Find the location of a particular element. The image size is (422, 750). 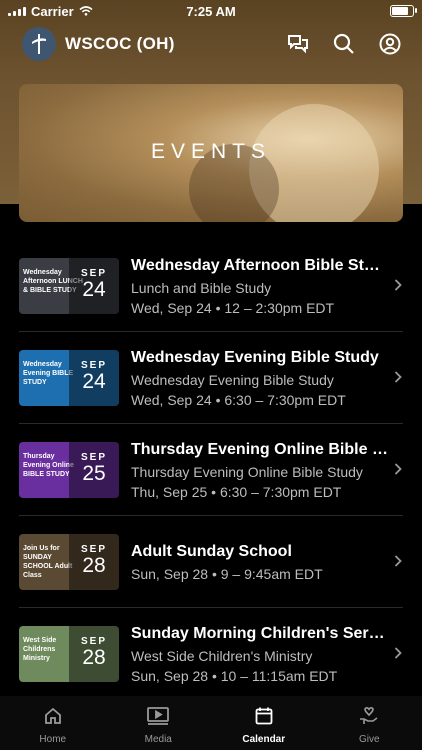

status-time: 7:25 AM is located at coordinates (211, 11).